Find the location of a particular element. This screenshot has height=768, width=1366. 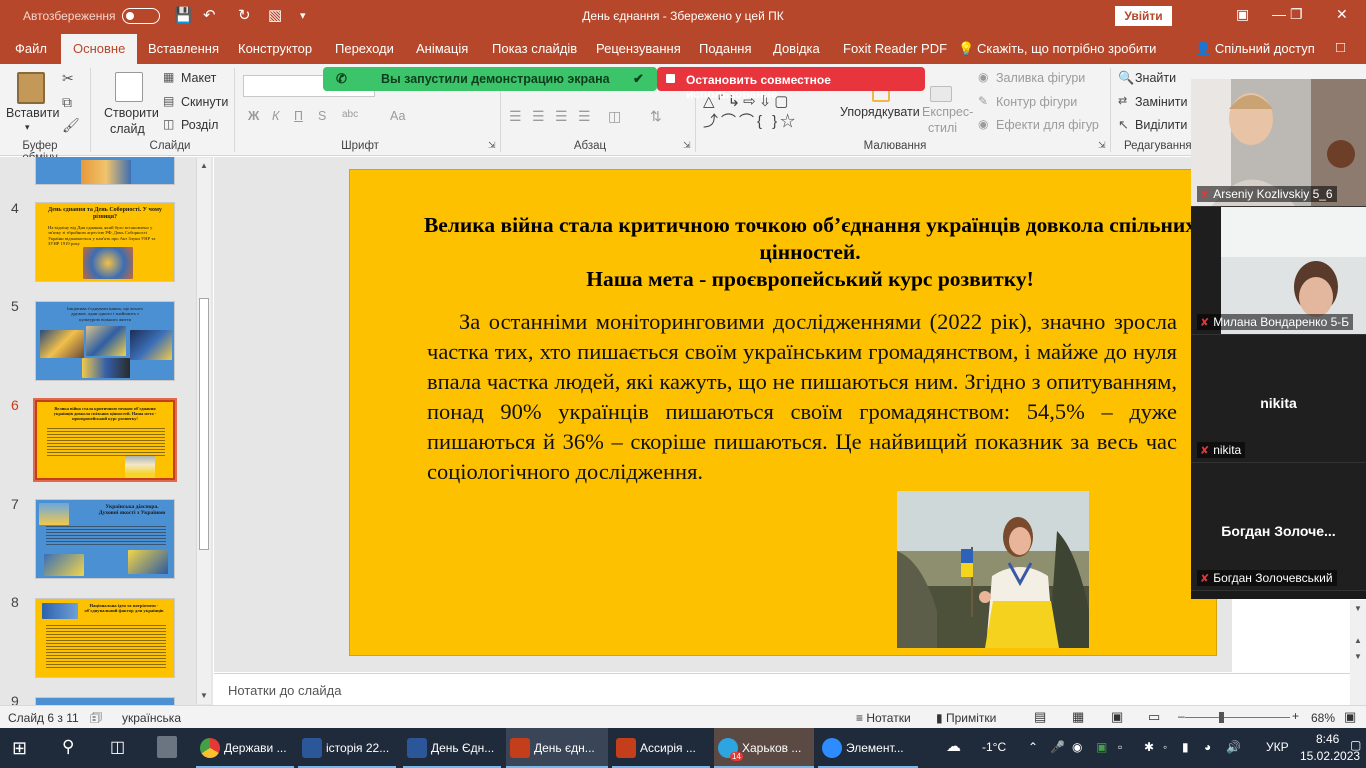

scroll-thumb is located at coordinates (204, 424).